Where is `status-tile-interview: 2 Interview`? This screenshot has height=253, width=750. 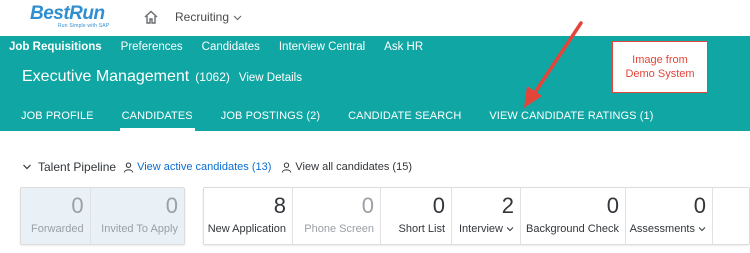 status-tile-interview: 2 Interview is located at coordinates (486, 216).